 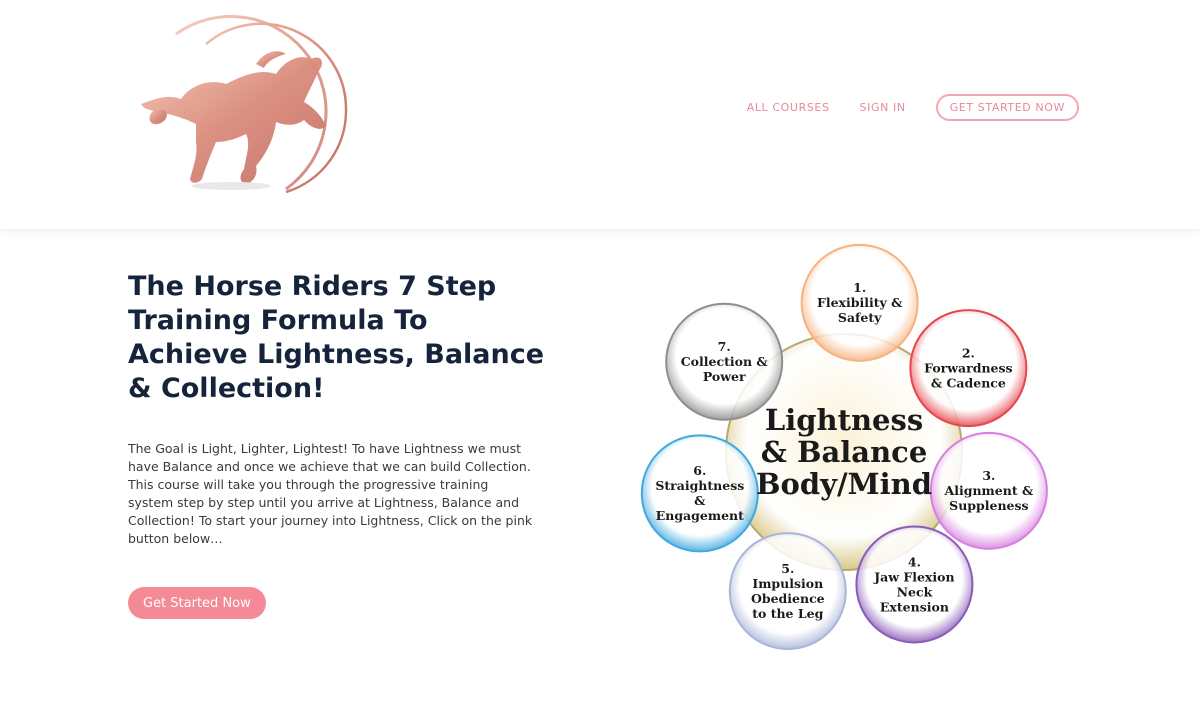 I want to click on horse-logo, so click(x=246, y=106).